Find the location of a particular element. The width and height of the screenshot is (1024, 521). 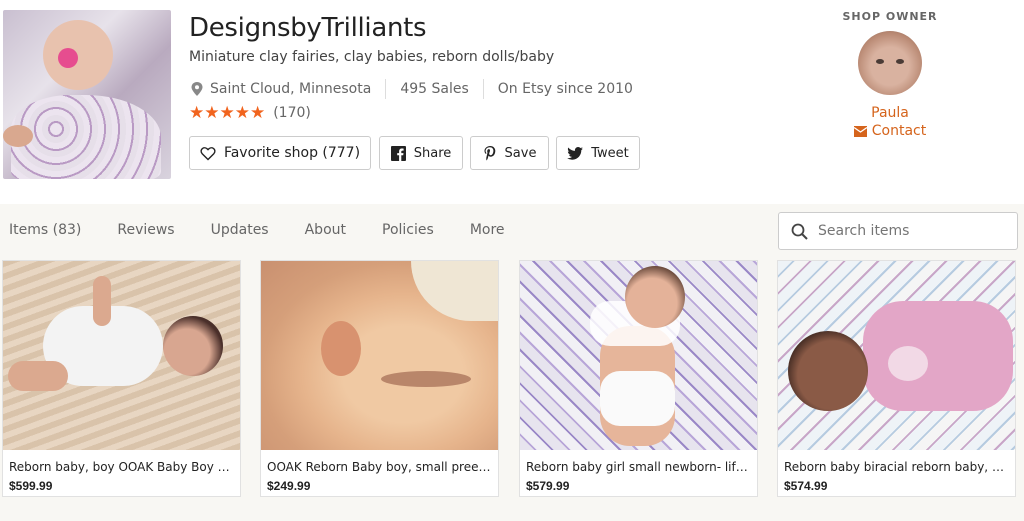

favorite-shop-label: Favorite shop (777) is located at coordinates (292, 153).